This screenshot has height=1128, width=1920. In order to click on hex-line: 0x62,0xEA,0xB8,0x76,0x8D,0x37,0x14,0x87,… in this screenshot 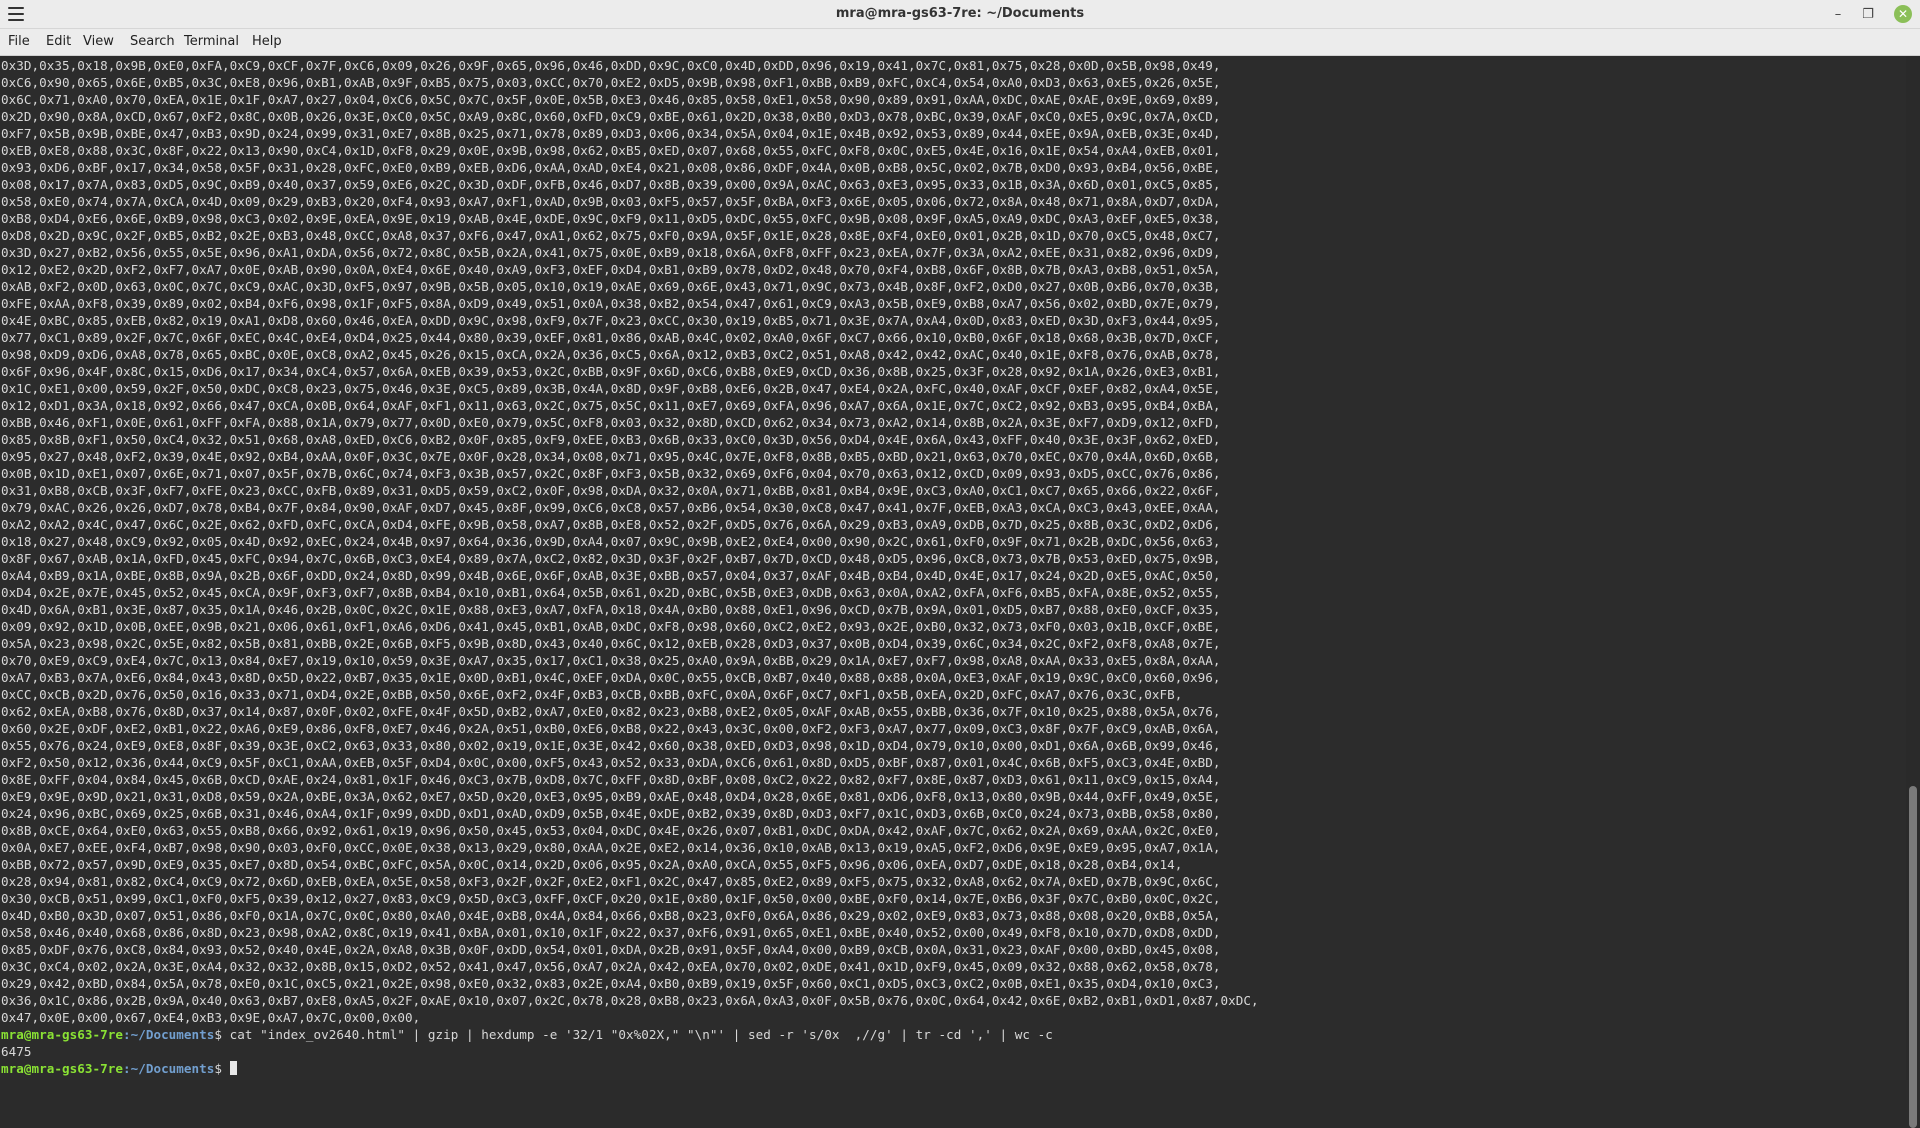, I will do `click(611, 711)`.